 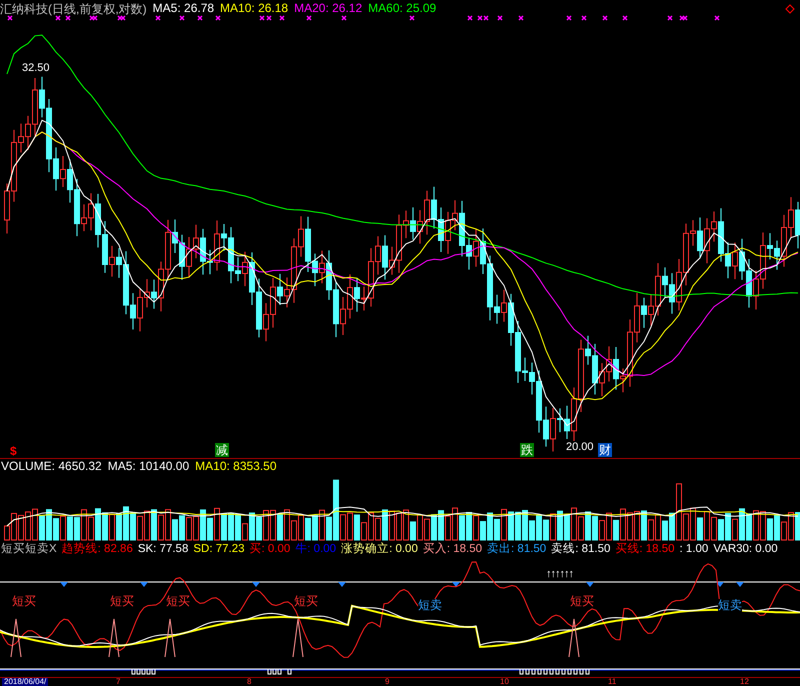 I want to click on indicator-reading: 买线: 18.50, so click(x=645, y=549).